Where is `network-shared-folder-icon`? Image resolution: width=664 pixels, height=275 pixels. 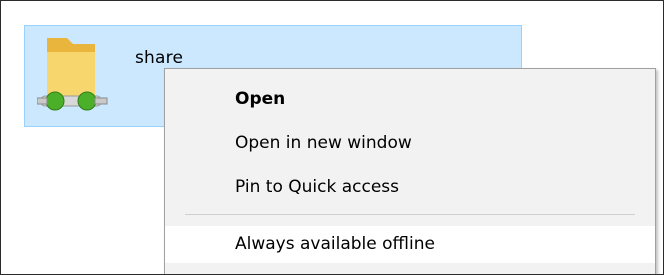 network-shared-folder-icon is located at coordinates (72, 74).